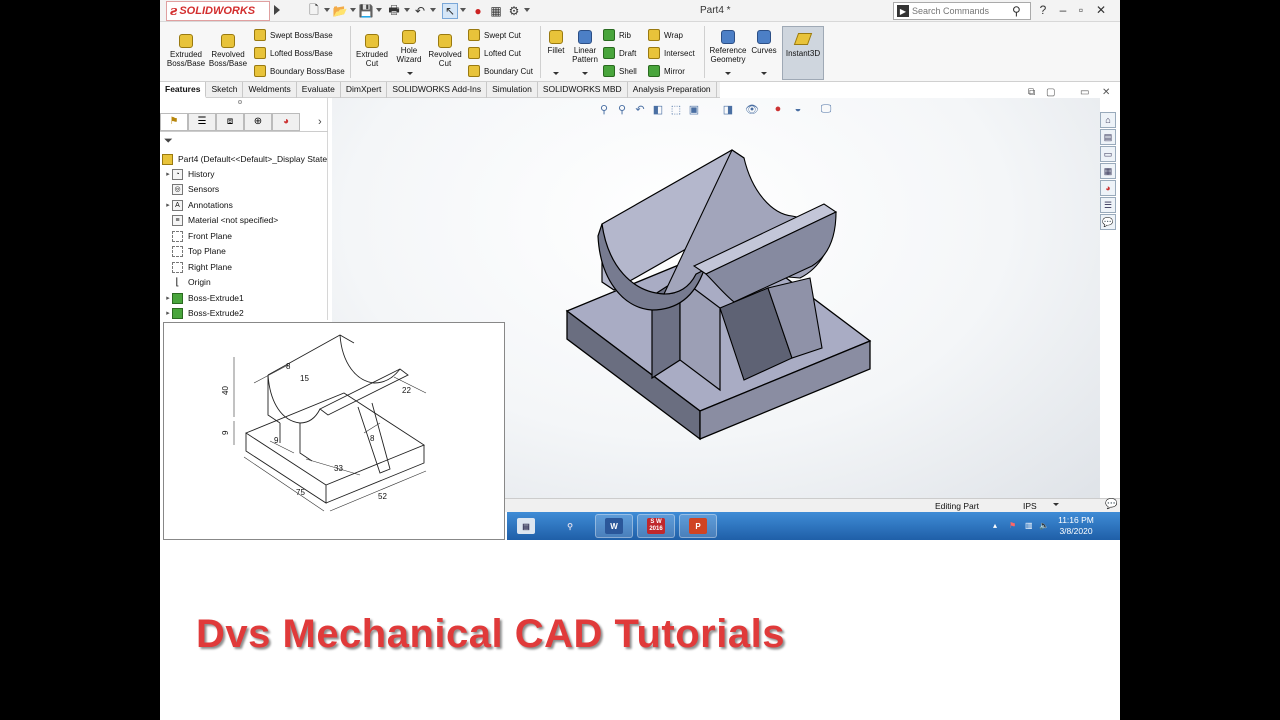 This screenshot has width=1280, height=720. What do you see at coordinates (556, 42) in the screenshot?
I see `fillet-button: Fillet` at bounding box center [556, 42].